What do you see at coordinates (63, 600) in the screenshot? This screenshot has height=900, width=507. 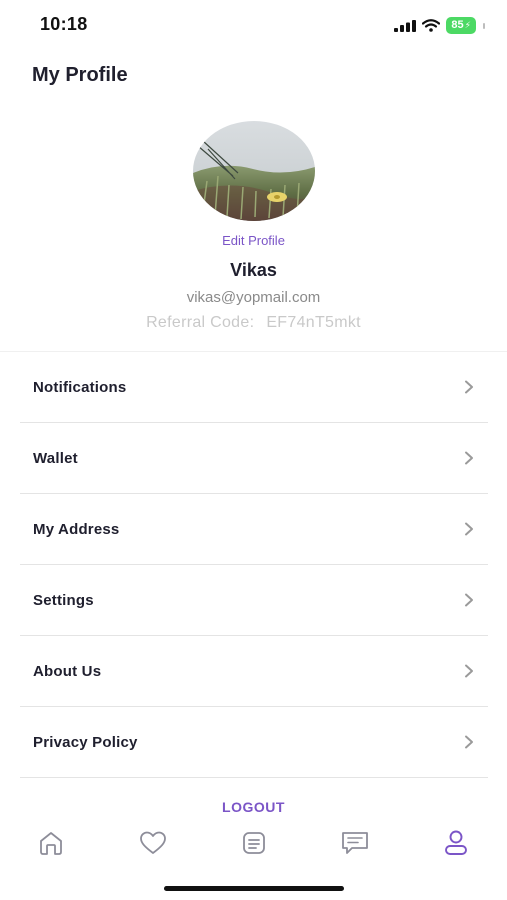 I see `menu-item-label: Settings` at bounding box center [63, 600].